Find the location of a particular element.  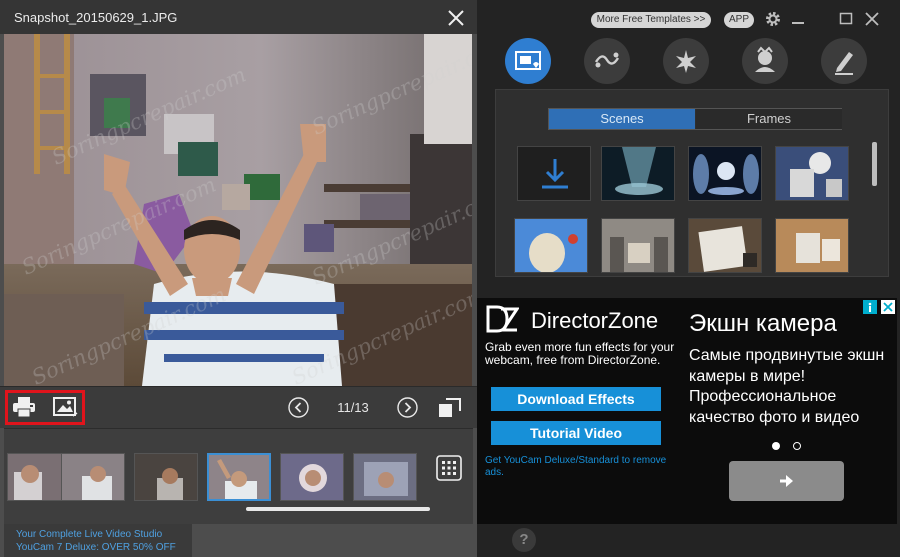

mode-distortion-button is located at coordinates (607, 61).